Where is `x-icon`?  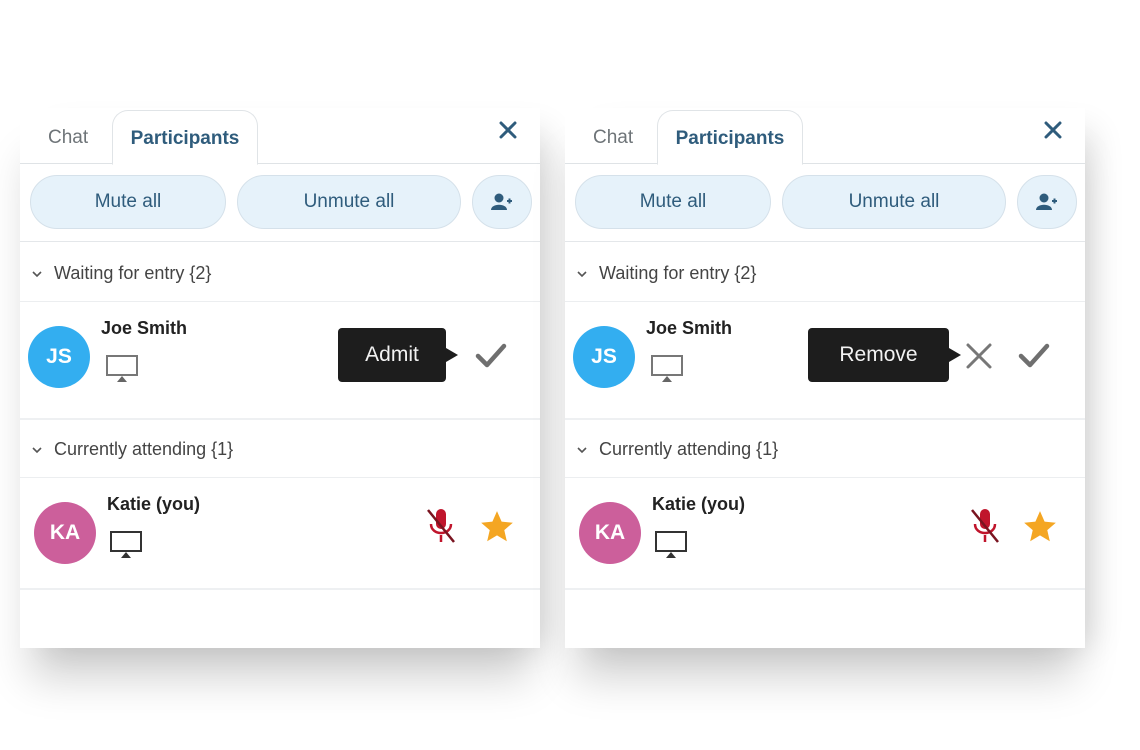 x-icon is located at coordinates (979, 356).